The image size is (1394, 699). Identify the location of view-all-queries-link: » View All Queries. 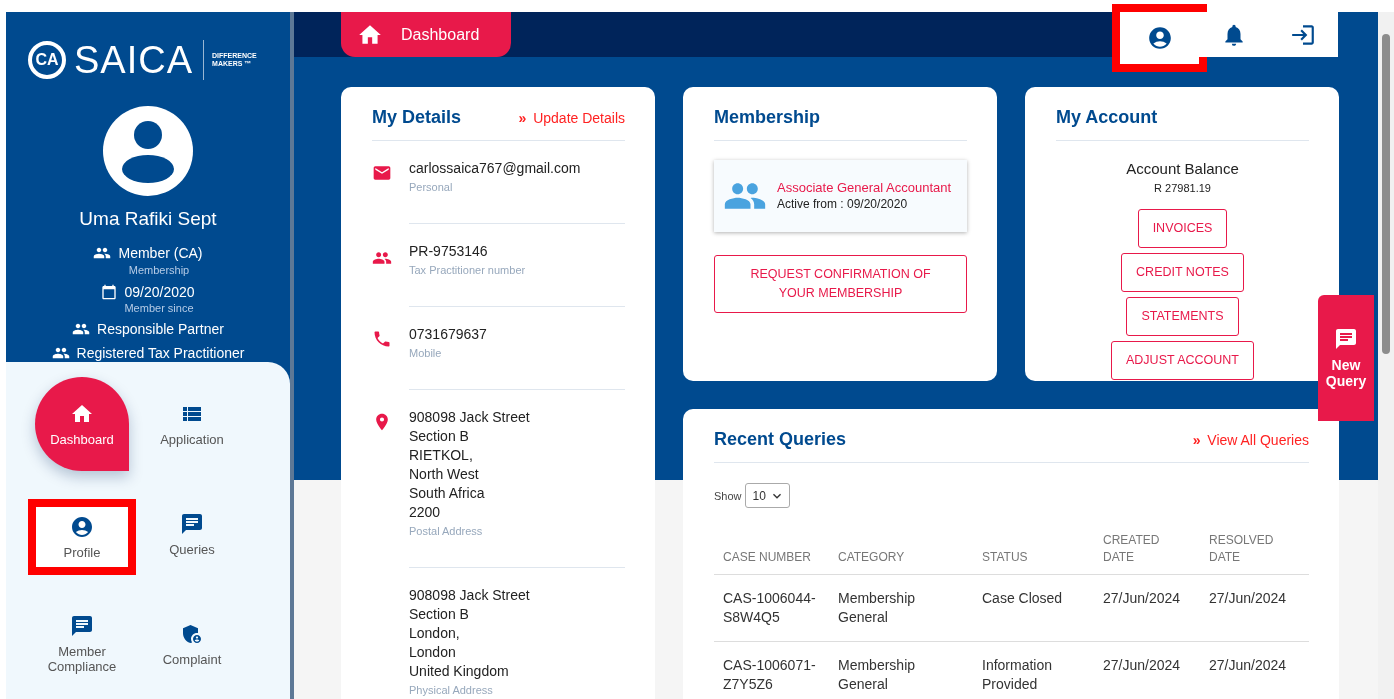
(1250, 440).